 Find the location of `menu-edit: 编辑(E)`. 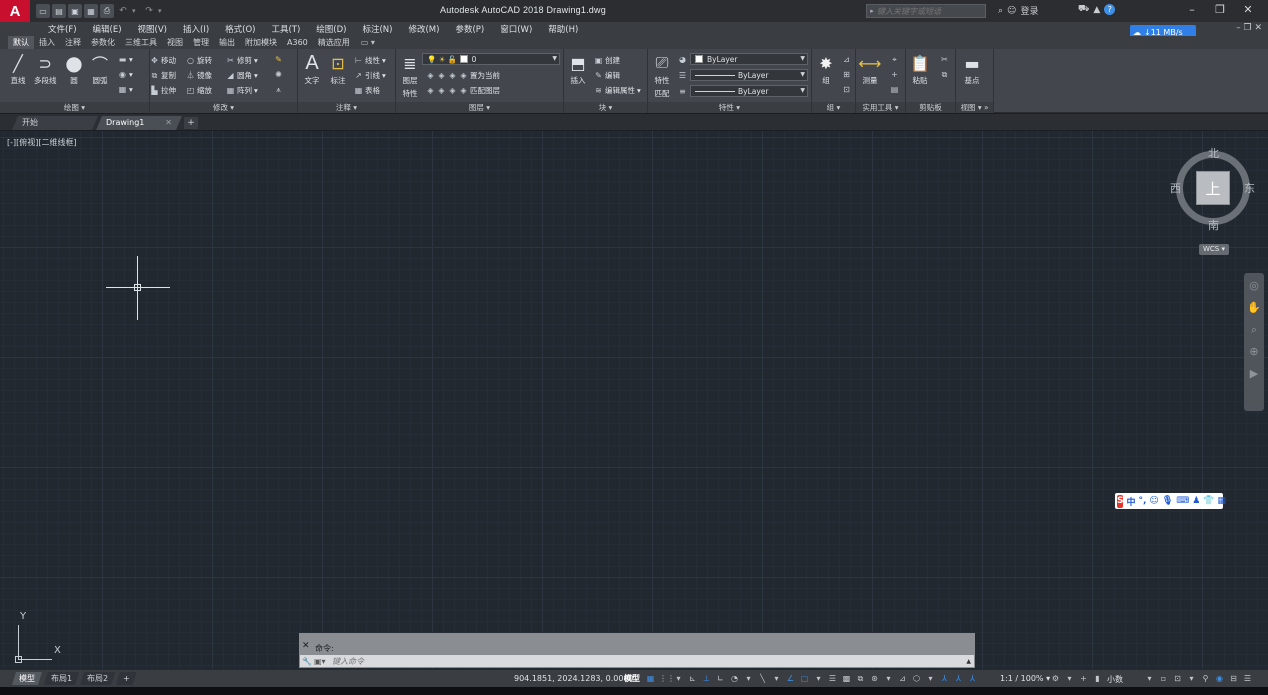

menu-edit: 编辑(E) is located at coordinates (107, 29).